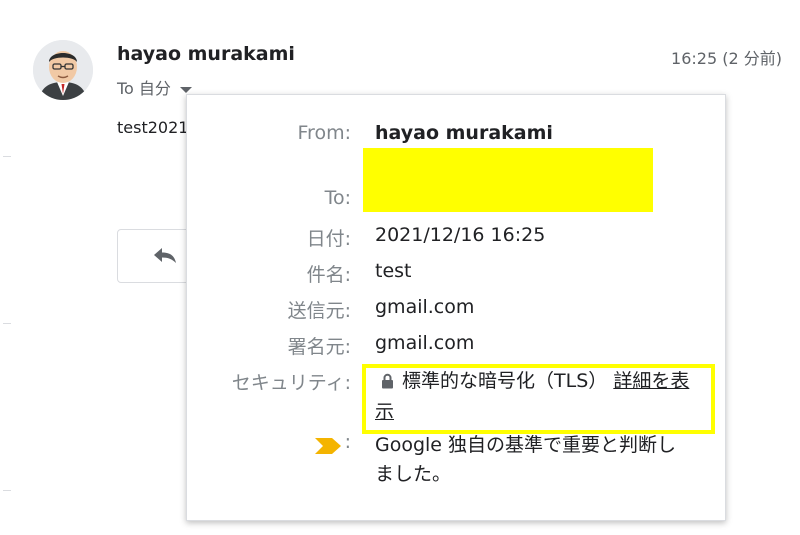 The image size is (800, 535). What do you see at coordinates (535, 397) in the screenshot?
I see `security-value: 標準的な暗号化（TLS） 詳細を表示` at bounding box center [535, 397].